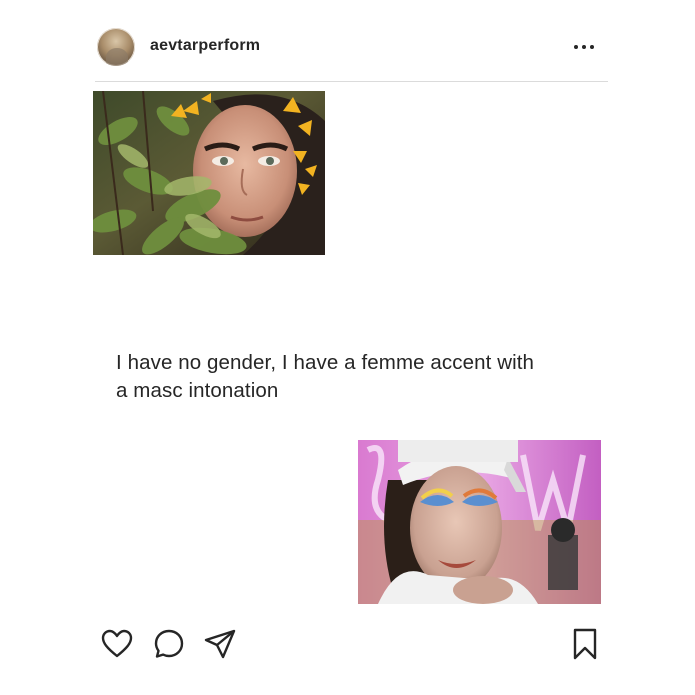  Describe the element at coordinates (479, 522) in the screenshot. I see `post-image-makeup-portrait` at that location.